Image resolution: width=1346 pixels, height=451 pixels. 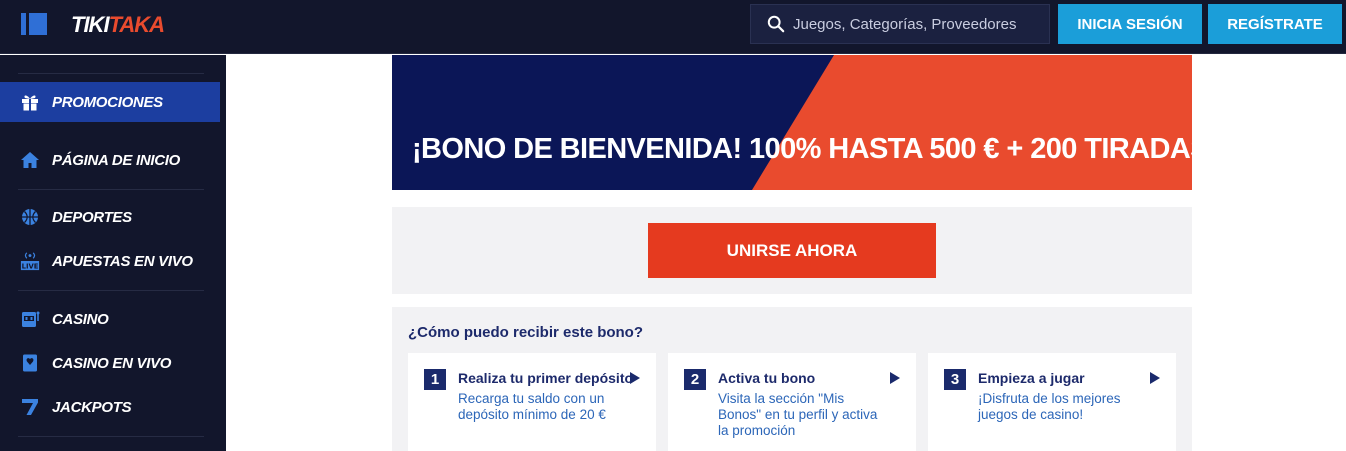 What do you see at coordinates (122, 261) in the screenshot?
I see `sidebar-item-label: APUESTAS EN VIVO` at bounding box center [122, 261].